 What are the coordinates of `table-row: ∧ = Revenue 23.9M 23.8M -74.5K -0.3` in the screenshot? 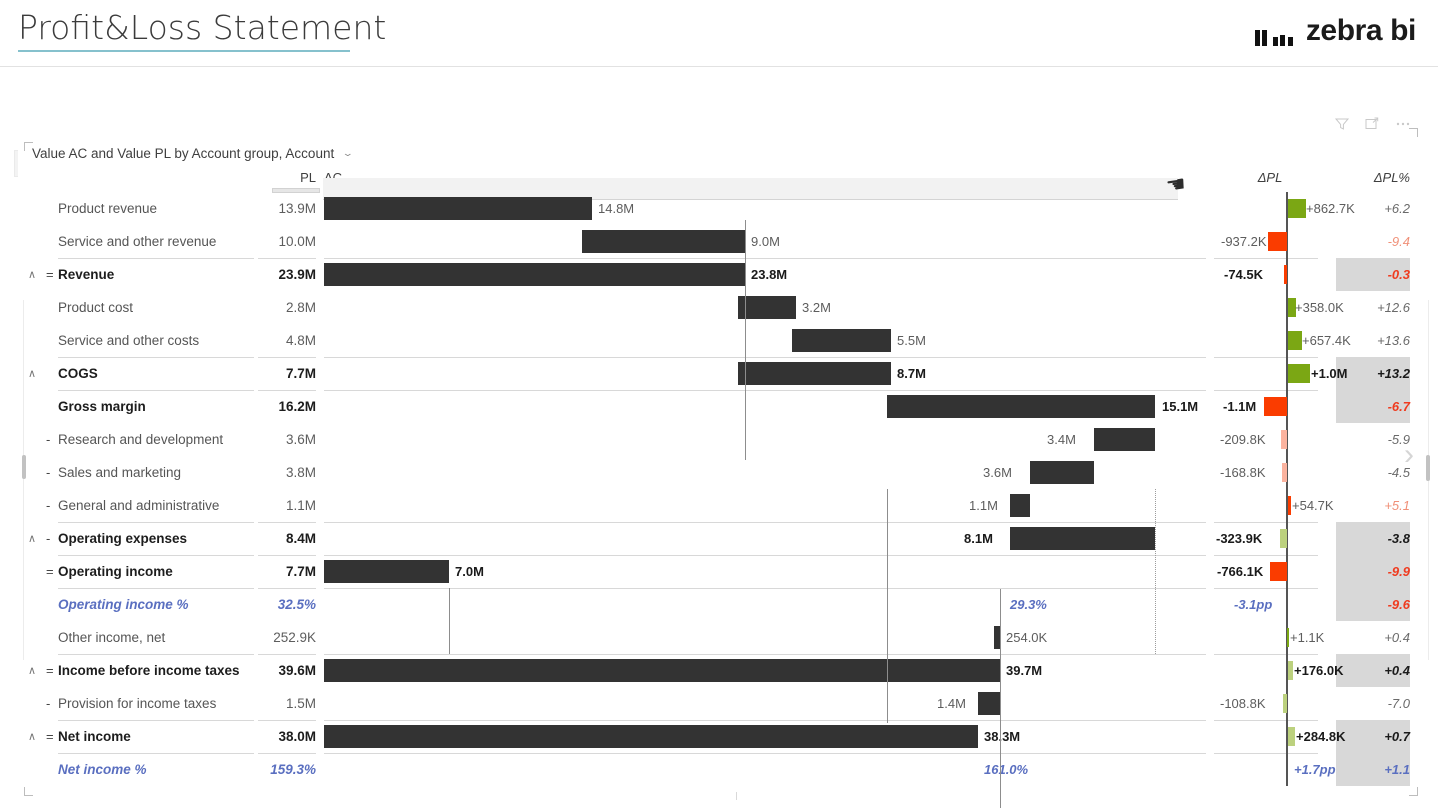 It's located at (719, 274).